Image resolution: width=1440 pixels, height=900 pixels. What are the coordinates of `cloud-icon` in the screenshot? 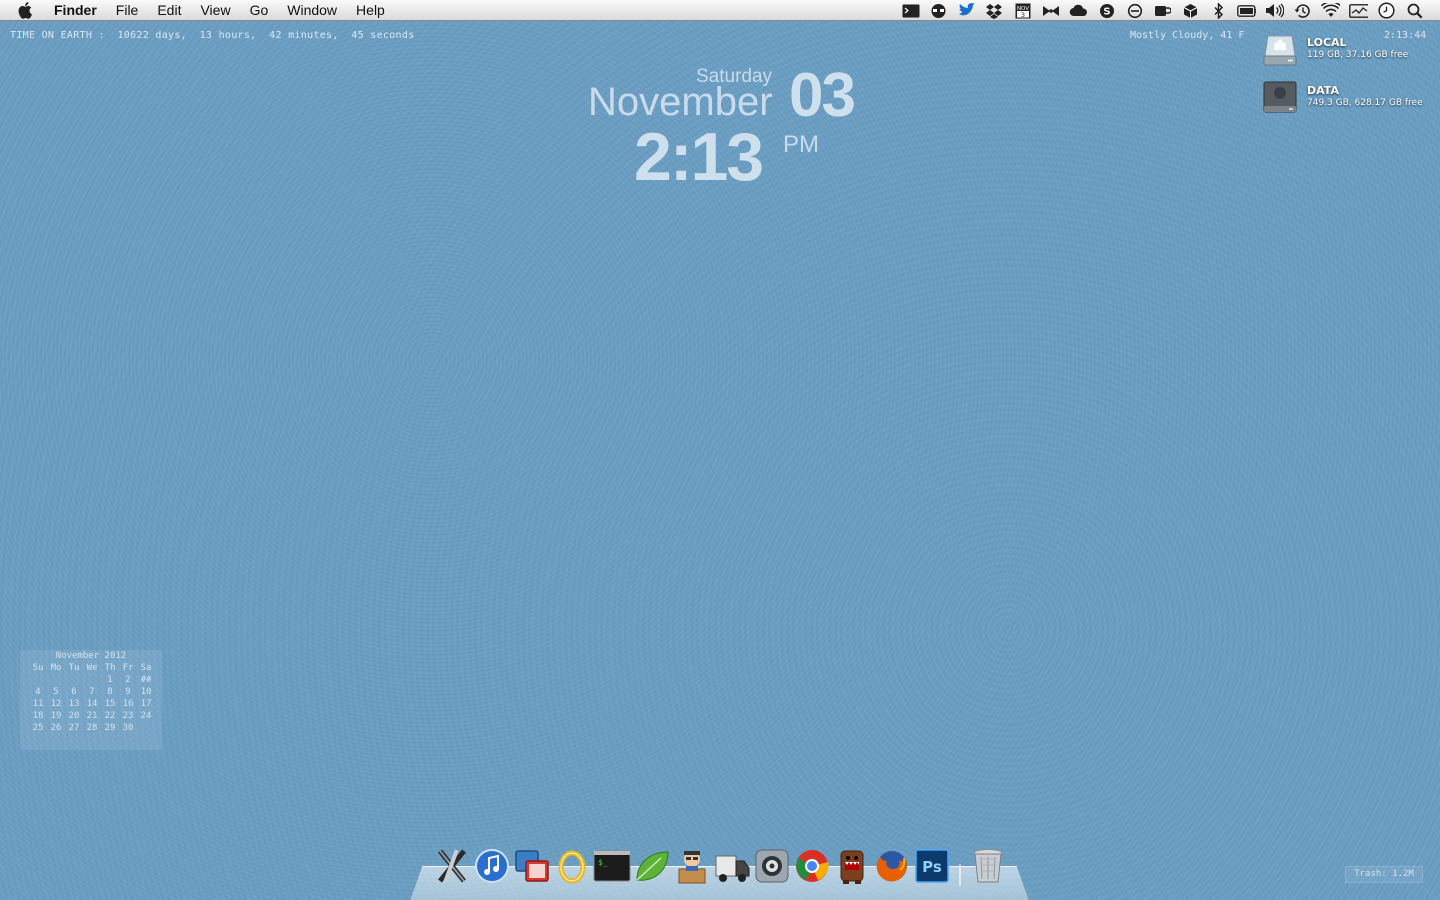 It's located at (1078, 10).